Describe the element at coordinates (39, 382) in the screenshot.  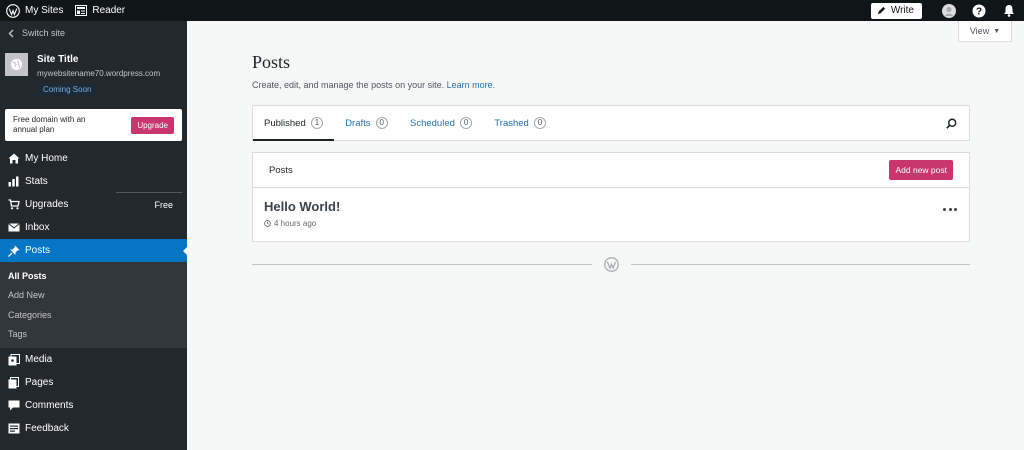
I see `sidebar-item-label: Pages` at that location.